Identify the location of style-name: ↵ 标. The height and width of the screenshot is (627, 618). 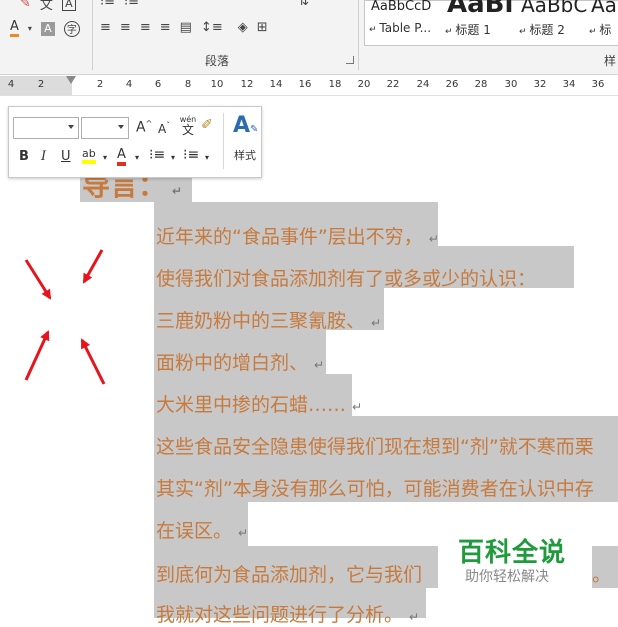
(600, 30).